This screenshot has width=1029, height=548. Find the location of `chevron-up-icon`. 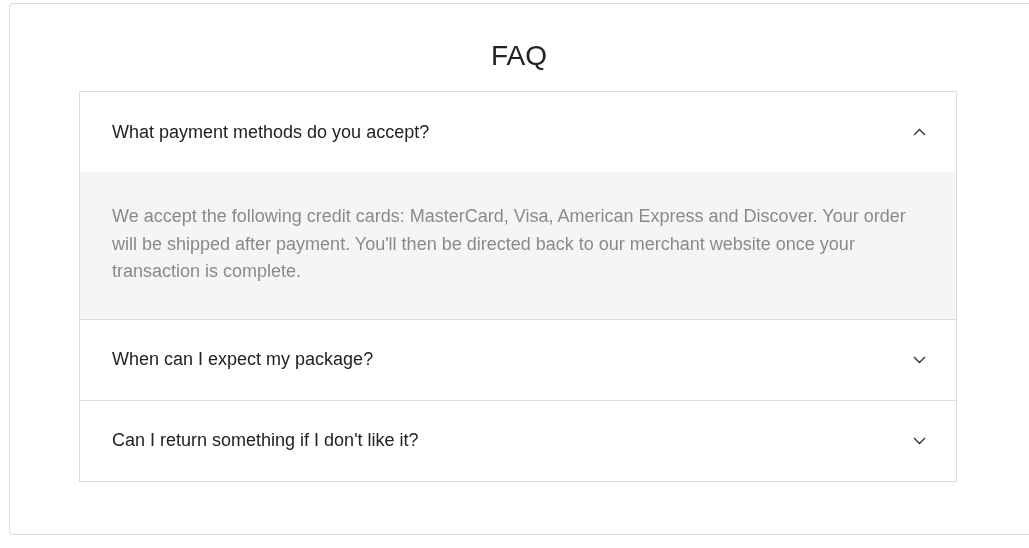

chevron-up-icon is located at coordinates (919, 132).